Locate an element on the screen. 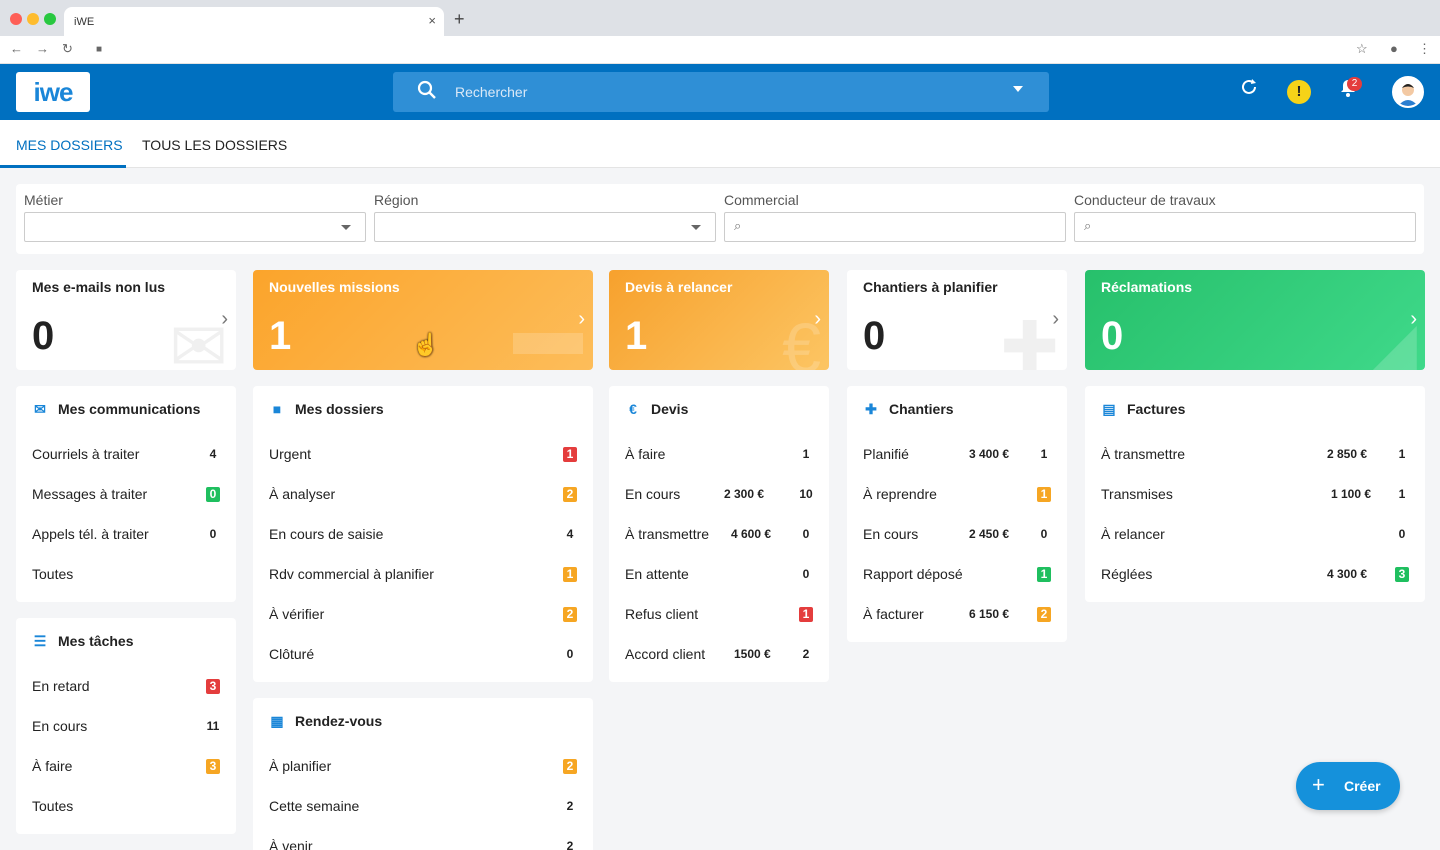 The height and width of the screenshot is (850, 1440). list-item: À transmettre 2 850 €1 is located at coordinates (1255, 456).